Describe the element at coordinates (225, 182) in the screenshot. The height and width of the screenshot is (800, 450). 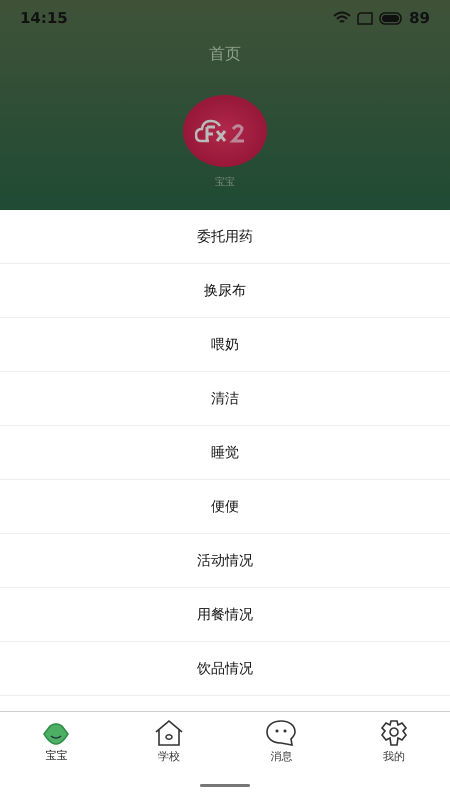
I see `avatar-label: 宝宝` at that location.